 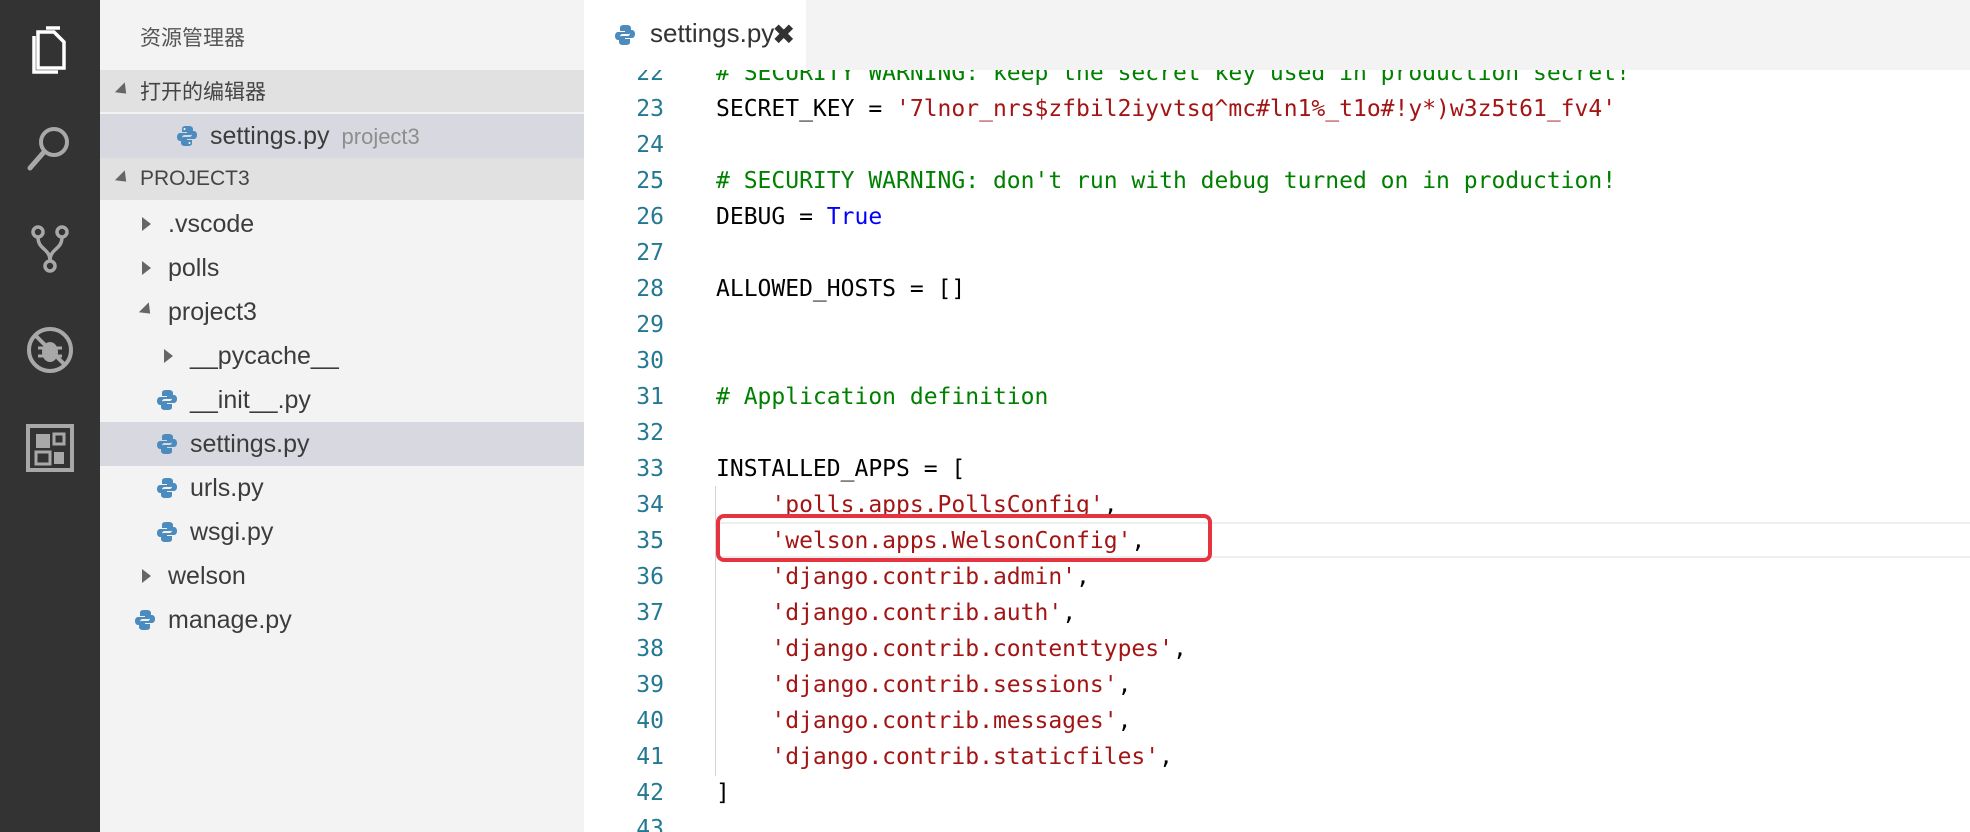 I want to click on code-text: 'django.contrib.auth',, so click(x=896, y=613).